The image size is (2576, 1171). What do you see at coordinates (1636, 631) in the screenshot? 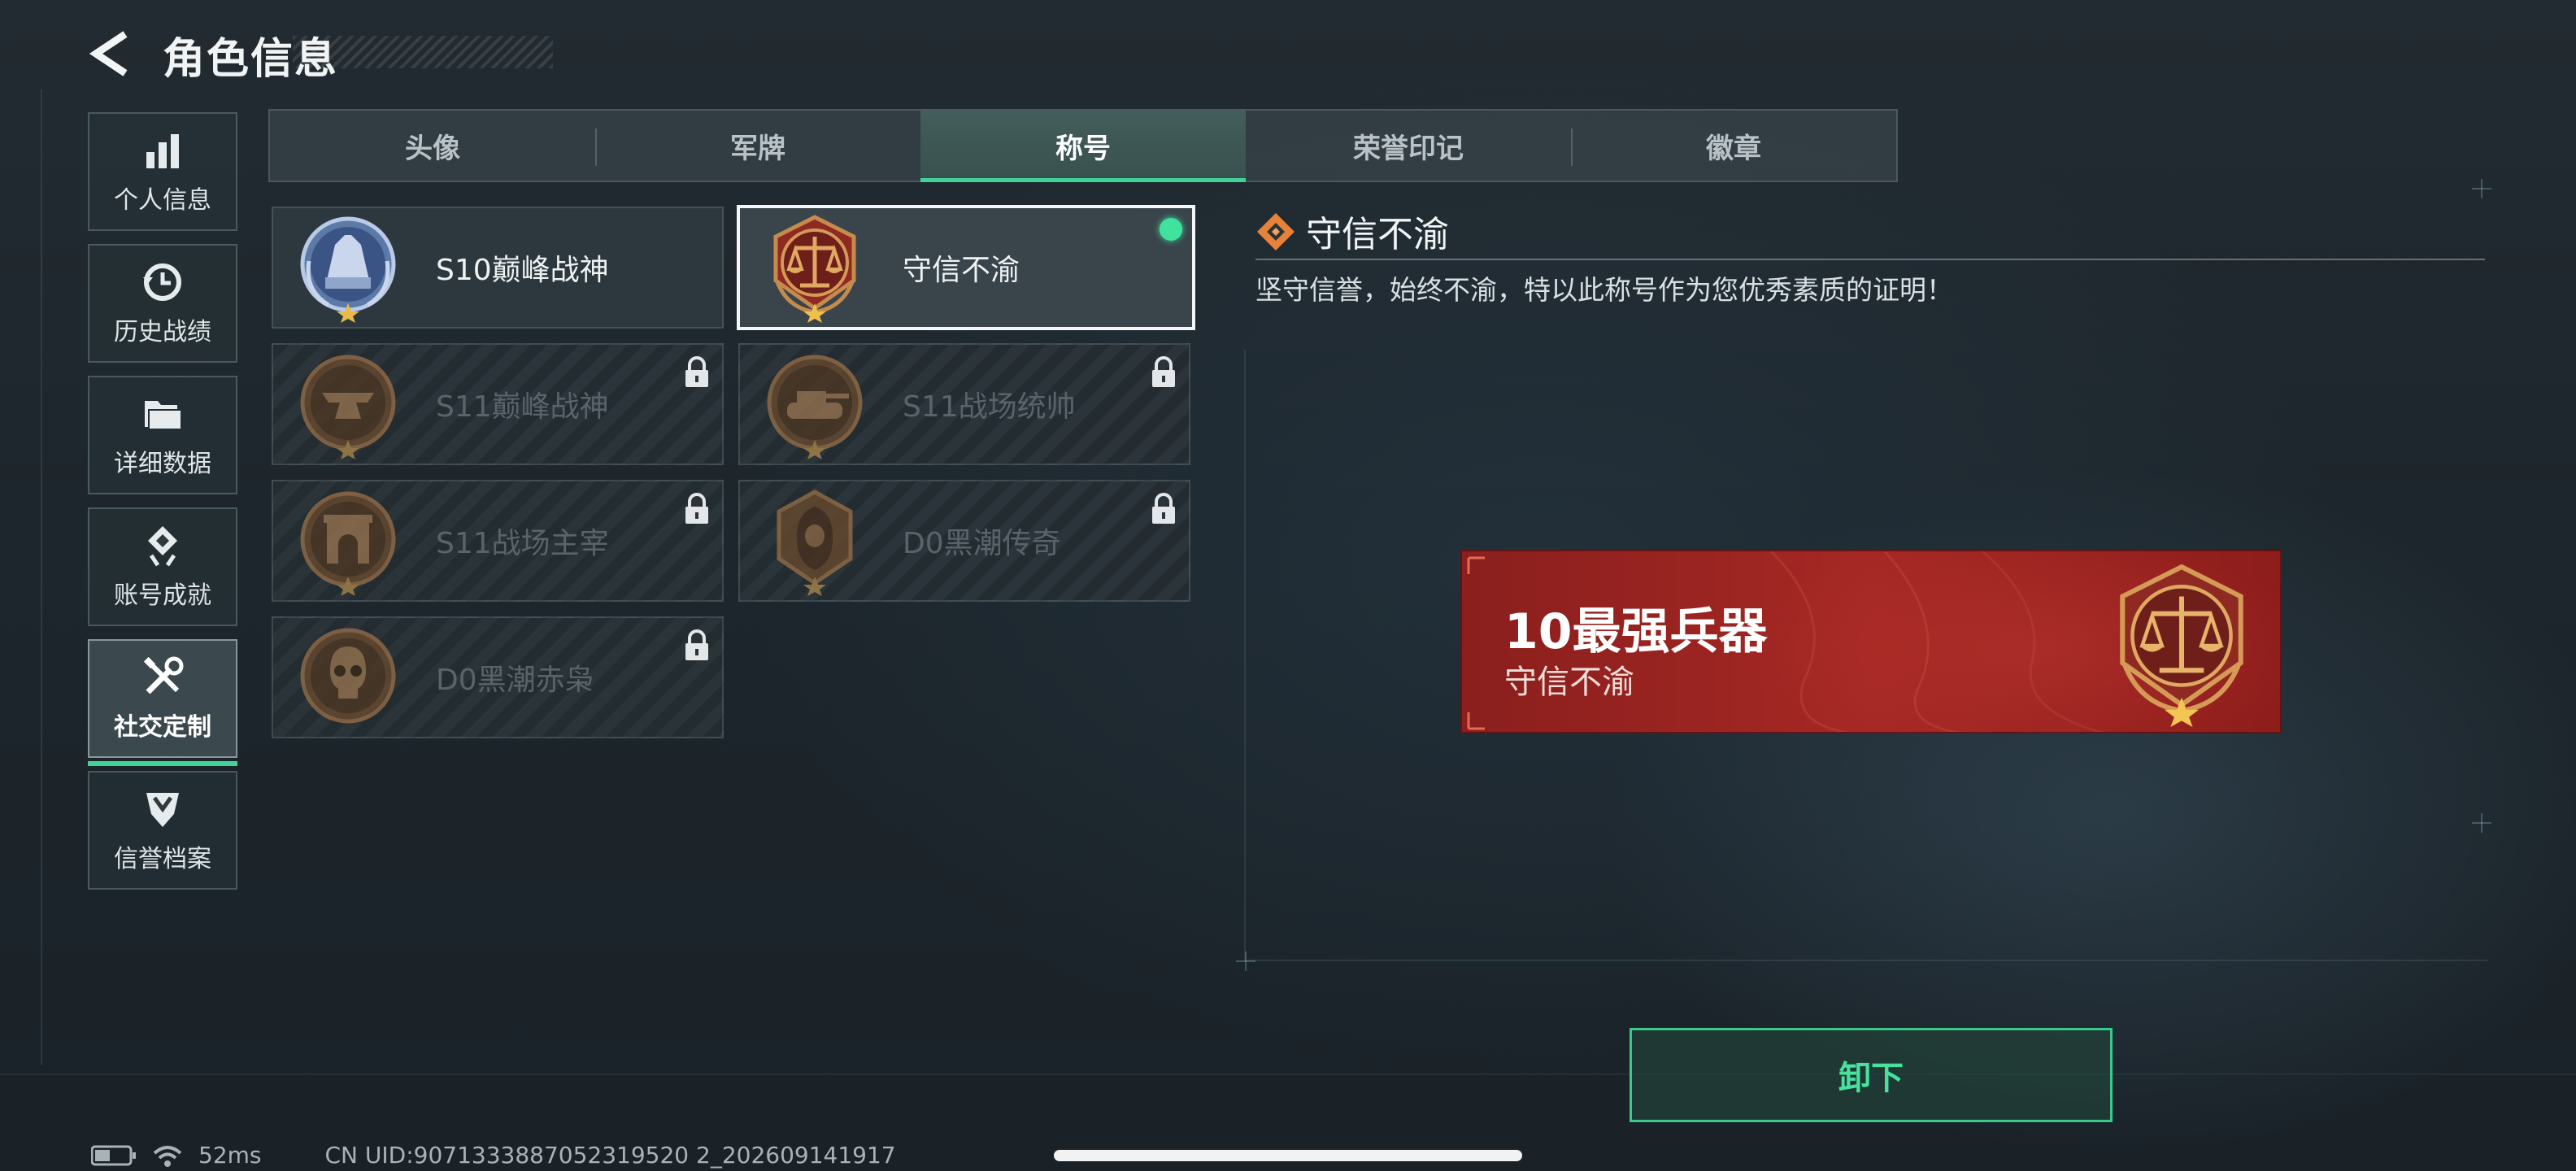
I see `preview-headline: 10最强兵器` at bounding box center [1636, 631].